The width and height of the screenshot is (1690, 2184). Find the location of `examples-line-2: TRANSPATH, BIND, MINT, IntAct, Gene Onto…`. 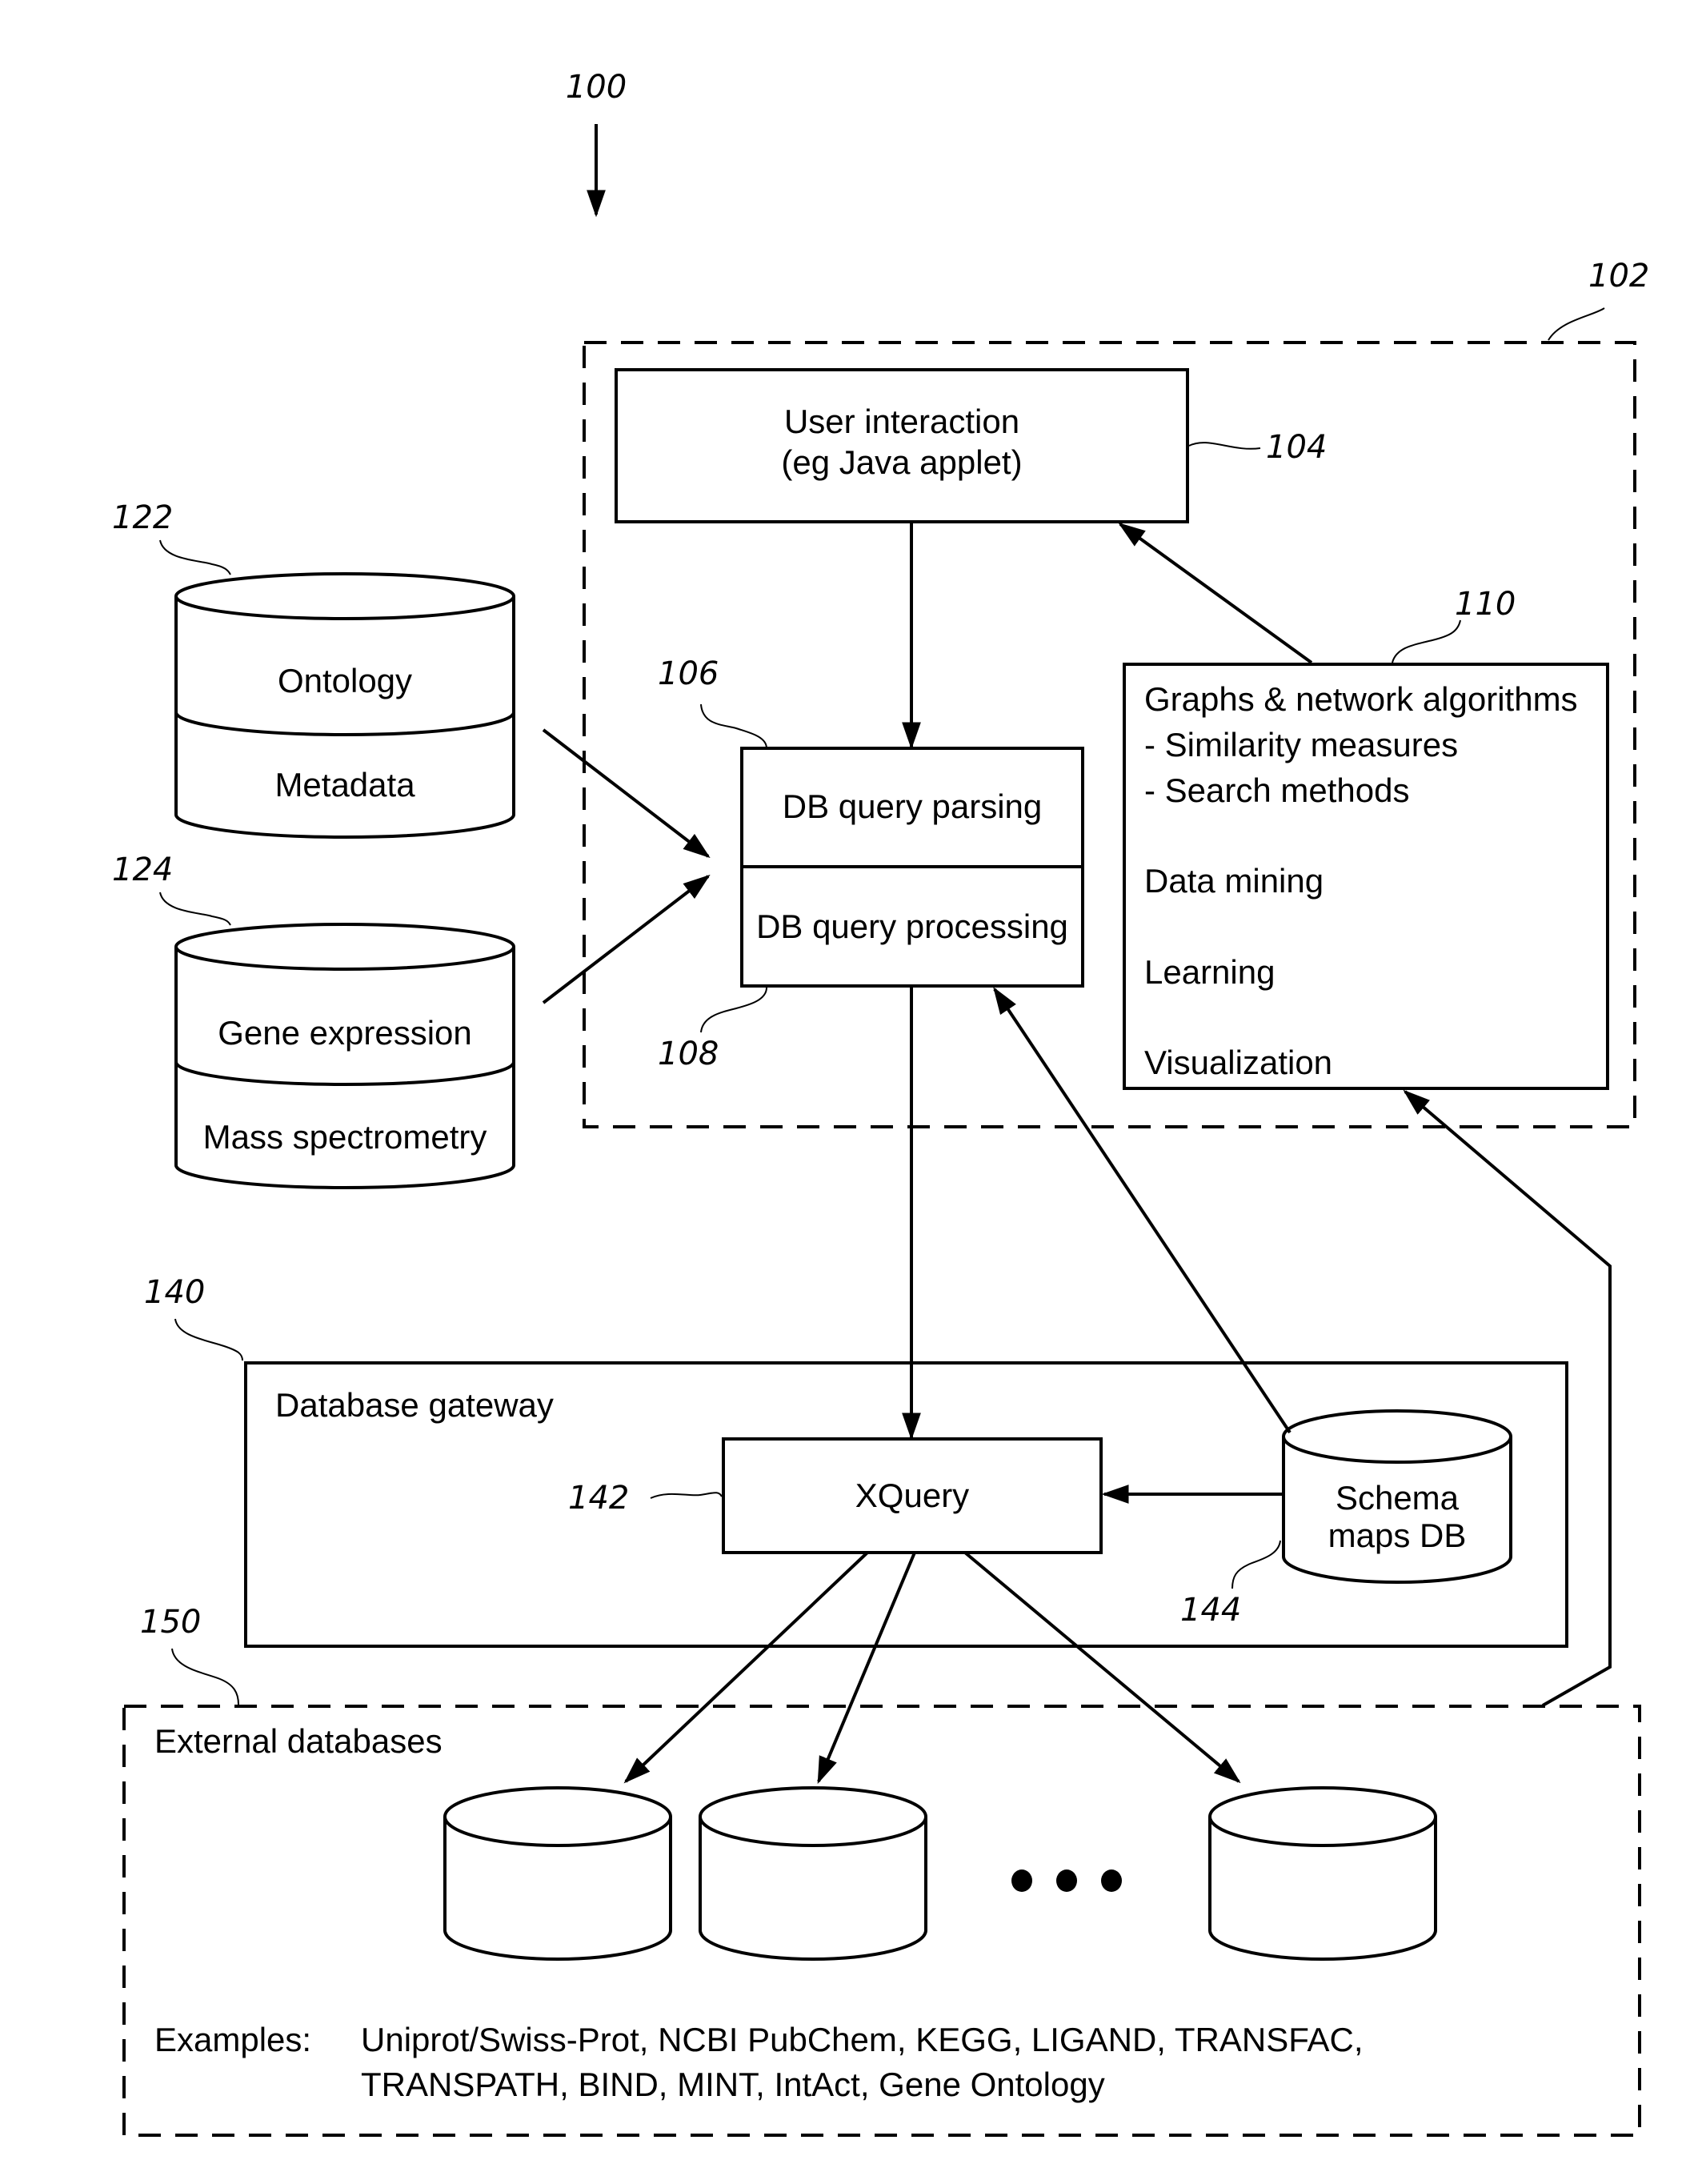

examples-line-2: TRANSPATH, BIND, MINT, IntAct, Gene Onto… is located at coordinates (733, 2084).